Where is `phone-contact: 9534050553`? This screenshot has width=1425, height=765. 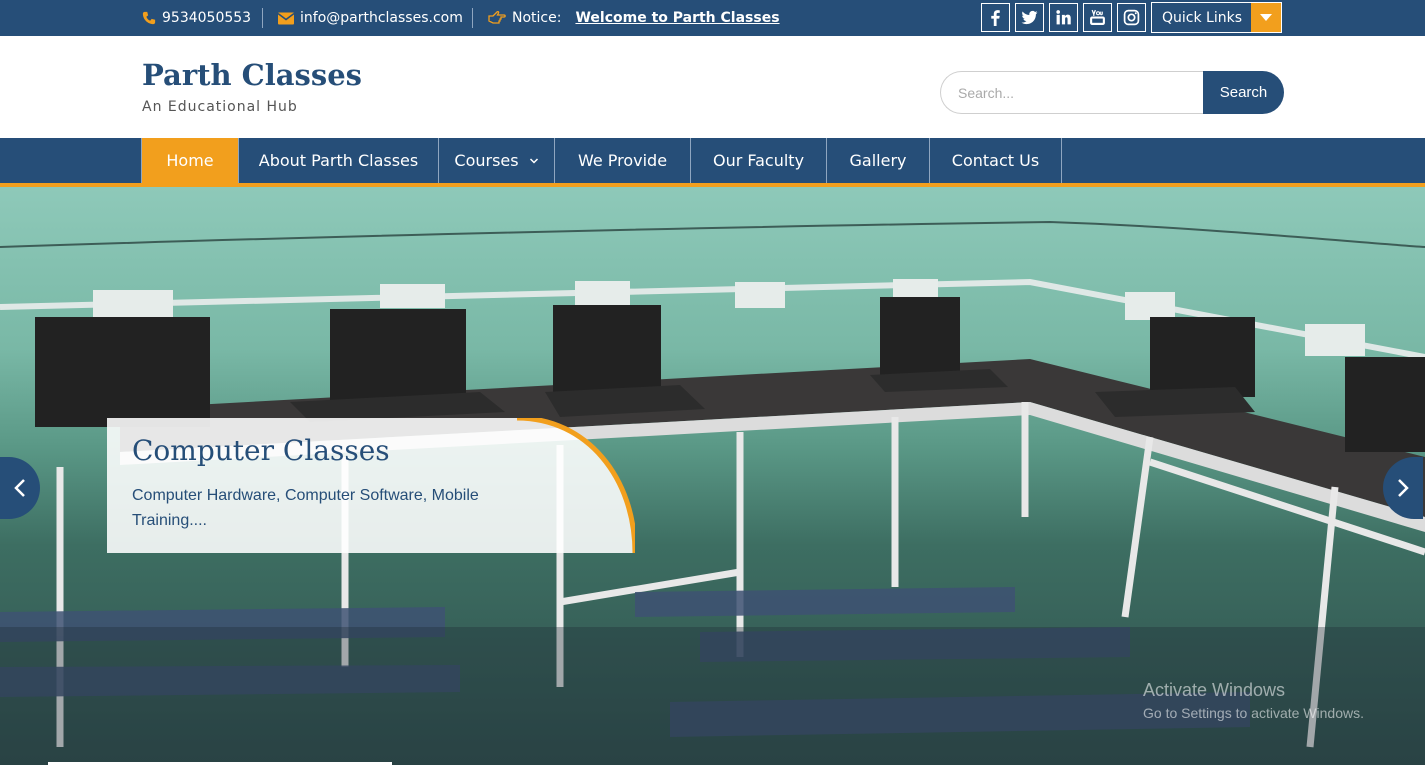 phone-contact: 9534050553 is located at coordinates (196, 18).